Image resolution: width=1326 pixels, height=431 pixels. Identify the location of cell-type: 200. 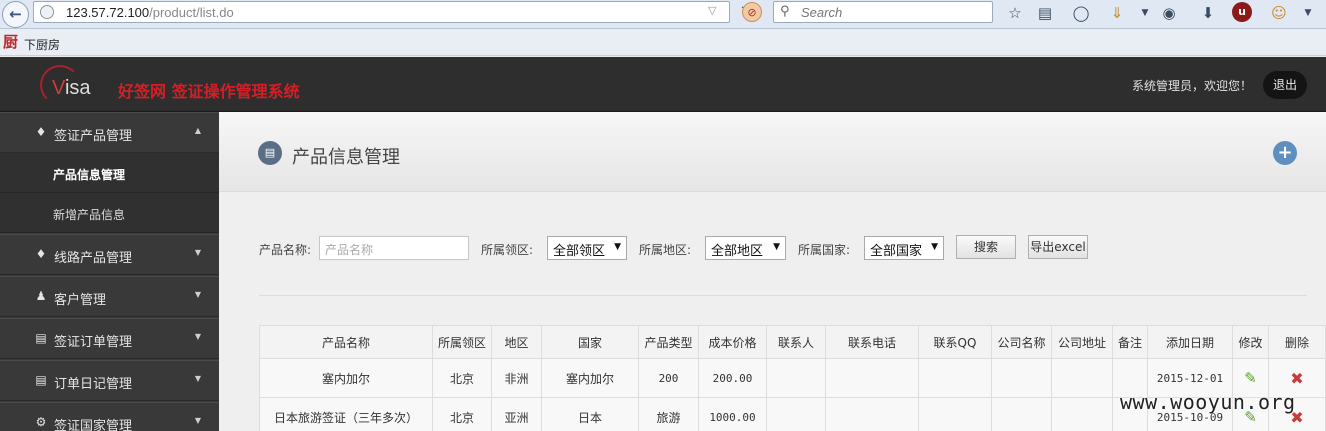
(668, 378).